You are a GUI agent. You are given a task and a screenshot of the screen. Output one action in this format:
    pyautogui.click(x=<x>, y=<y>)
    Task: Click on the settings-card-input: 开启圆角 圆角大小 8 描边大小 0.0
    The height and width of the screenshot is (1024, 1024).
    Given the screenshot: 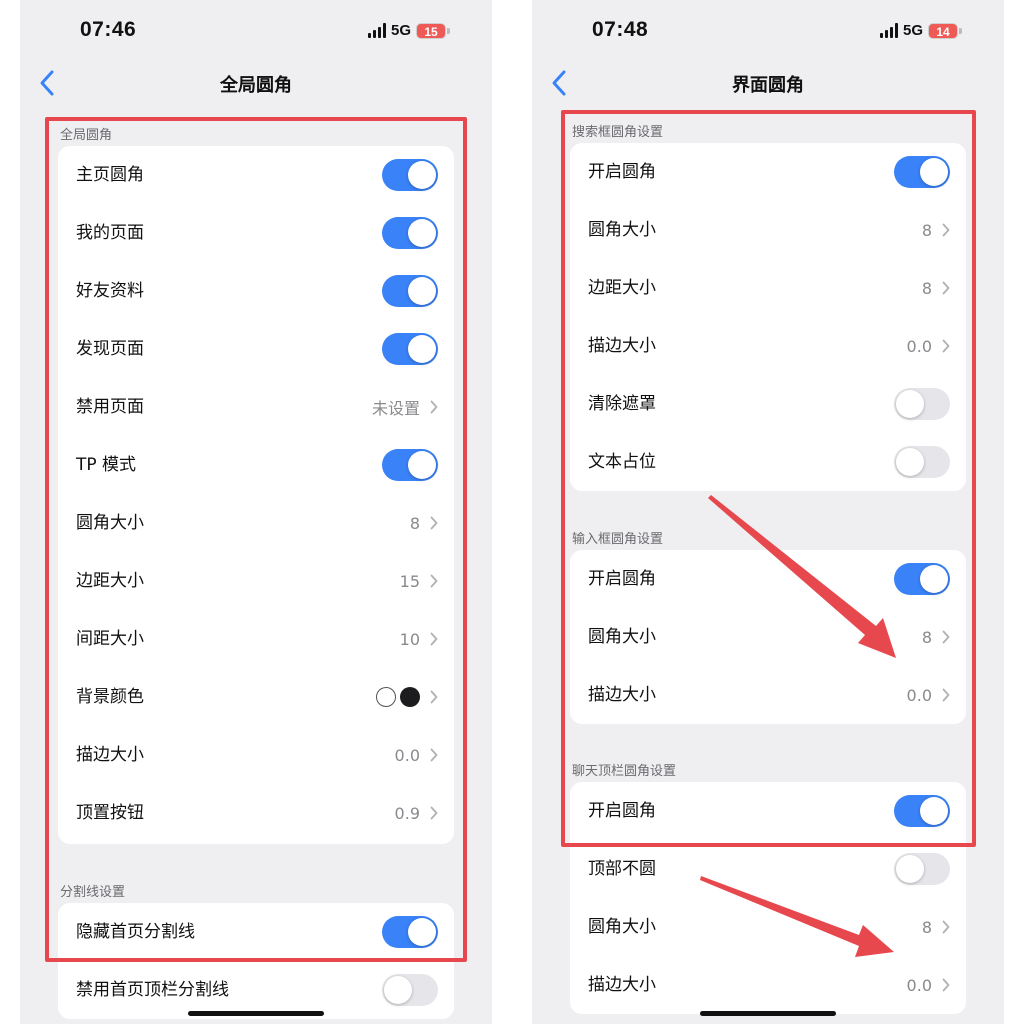 What is the action you would take?
    pyautogui.click(x=768, y=637)
    